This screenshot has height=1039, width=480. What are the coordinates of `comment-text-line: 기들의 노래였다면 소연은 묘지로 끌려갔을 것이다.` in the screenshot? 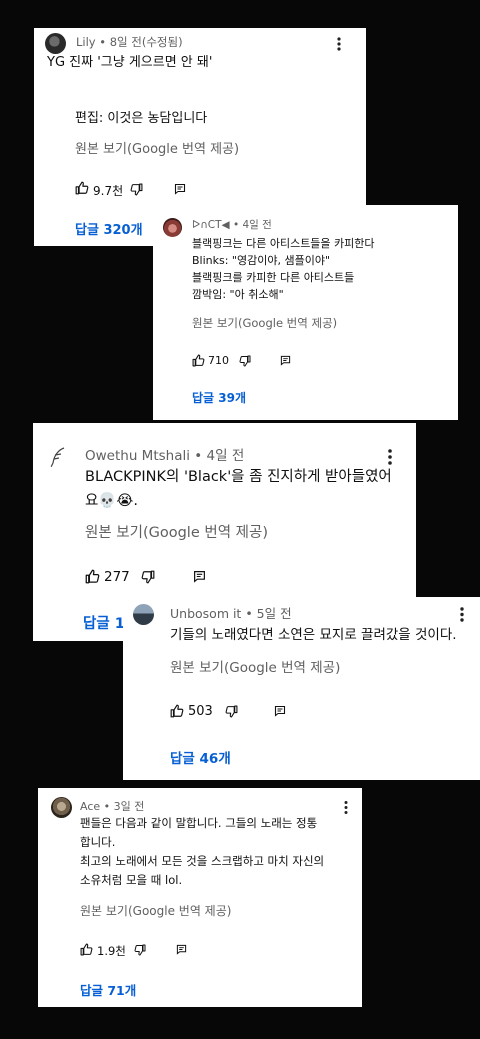 It's located at (313, 635).